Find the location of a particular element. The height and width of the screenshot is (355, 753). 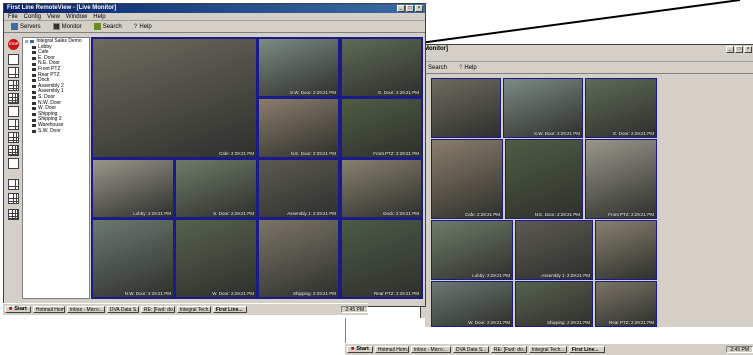

collapse-icon: ⊟ is located at coordinates (27, 41).